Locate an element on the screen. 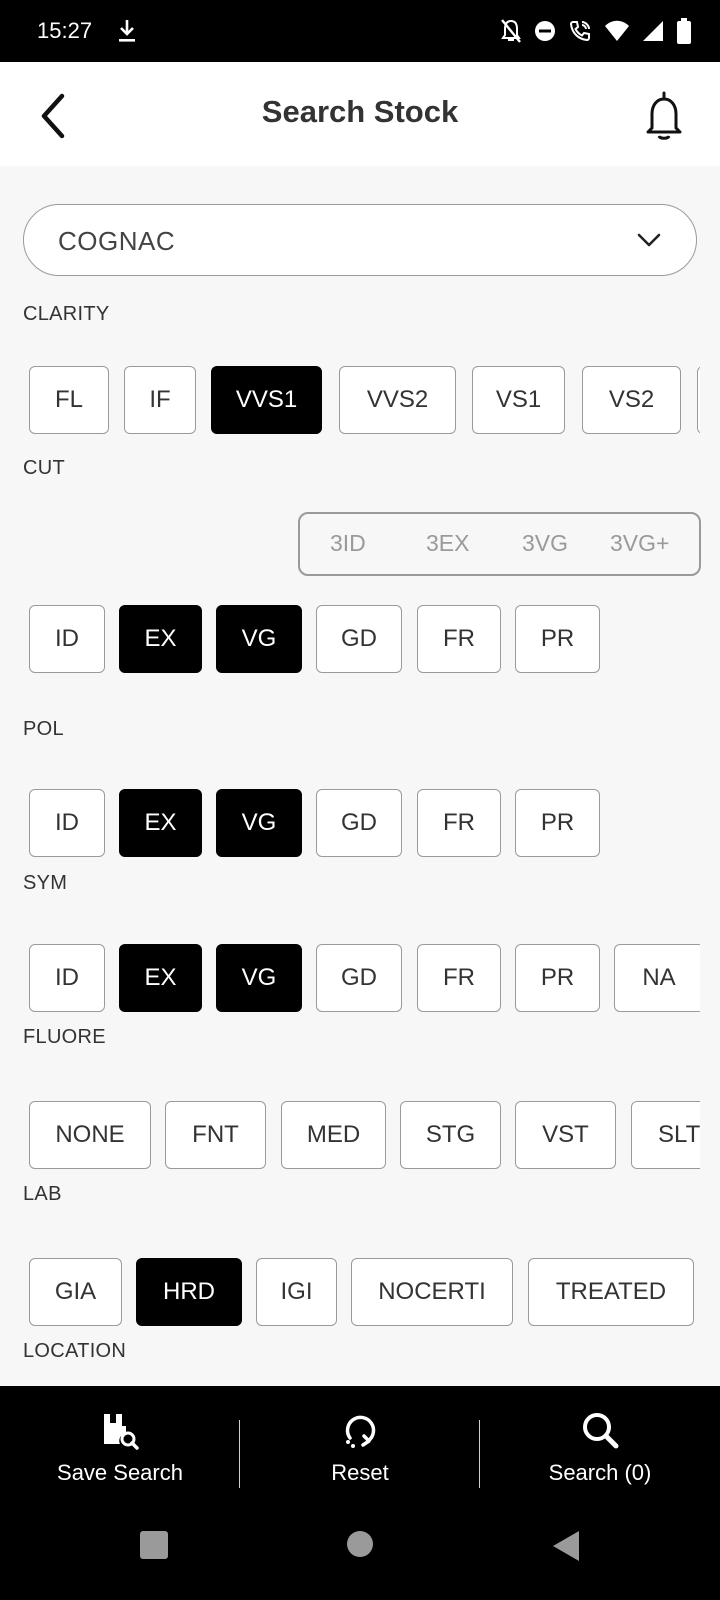 The image size is (720, 1600). cut-label: CUT is located at coordinates (44, 468).